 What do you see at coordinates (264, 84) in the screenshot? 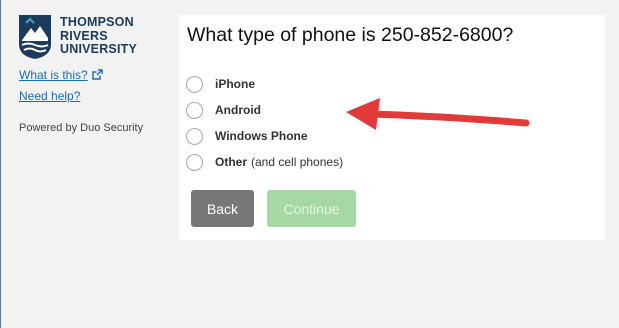
I see `option-iphone: iPhone` at bounding box center [264, 84].